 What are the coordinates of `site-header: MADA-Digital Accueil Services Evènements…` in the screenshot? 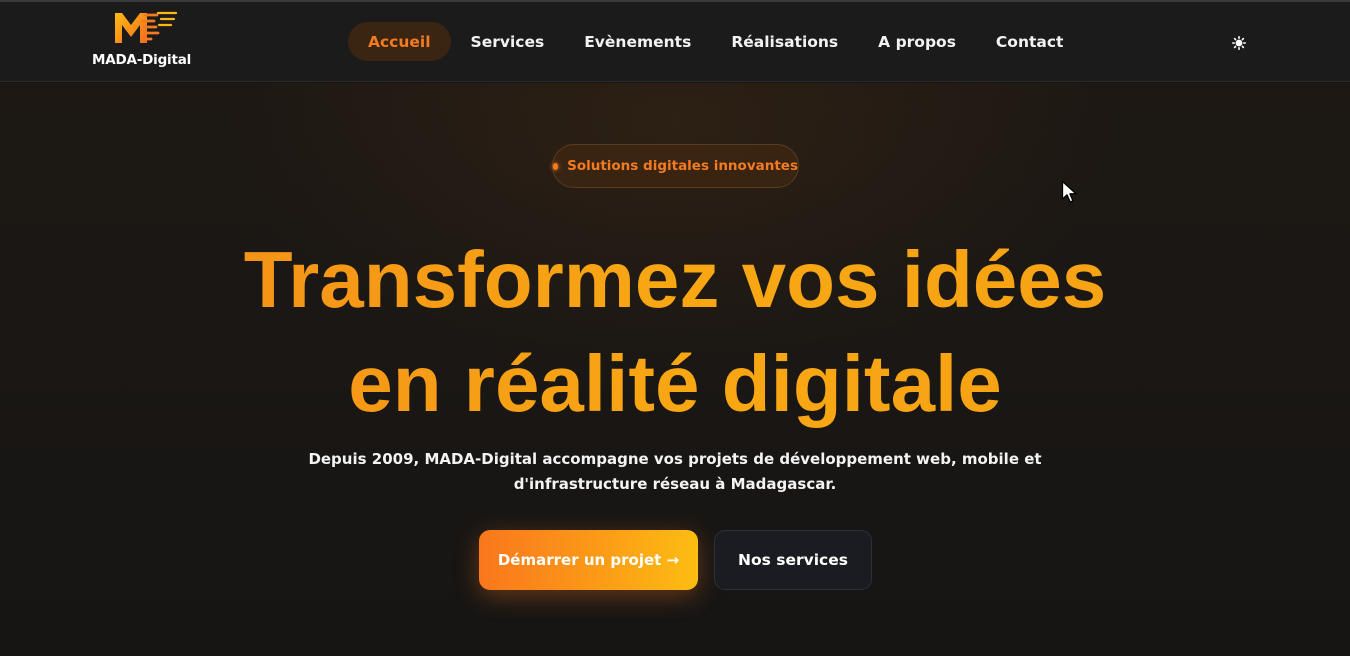 It's located at (675, 42).